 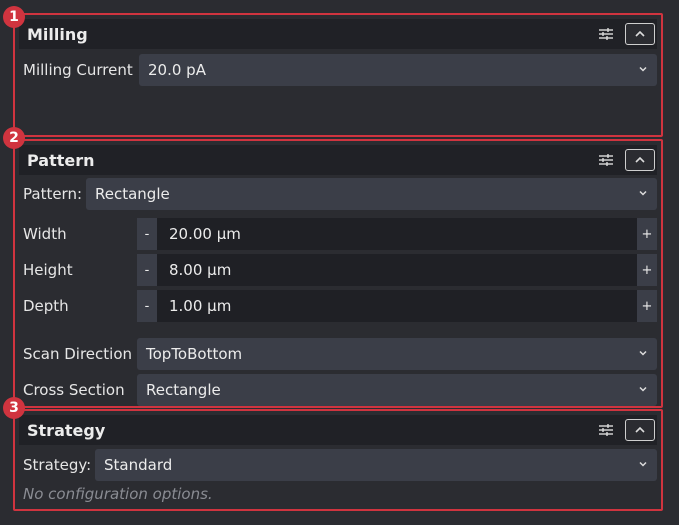 What do you see at coordinates (338, 34) in the screenshot?
I see `milling-header: Milling` at bounding box center [338, 34].